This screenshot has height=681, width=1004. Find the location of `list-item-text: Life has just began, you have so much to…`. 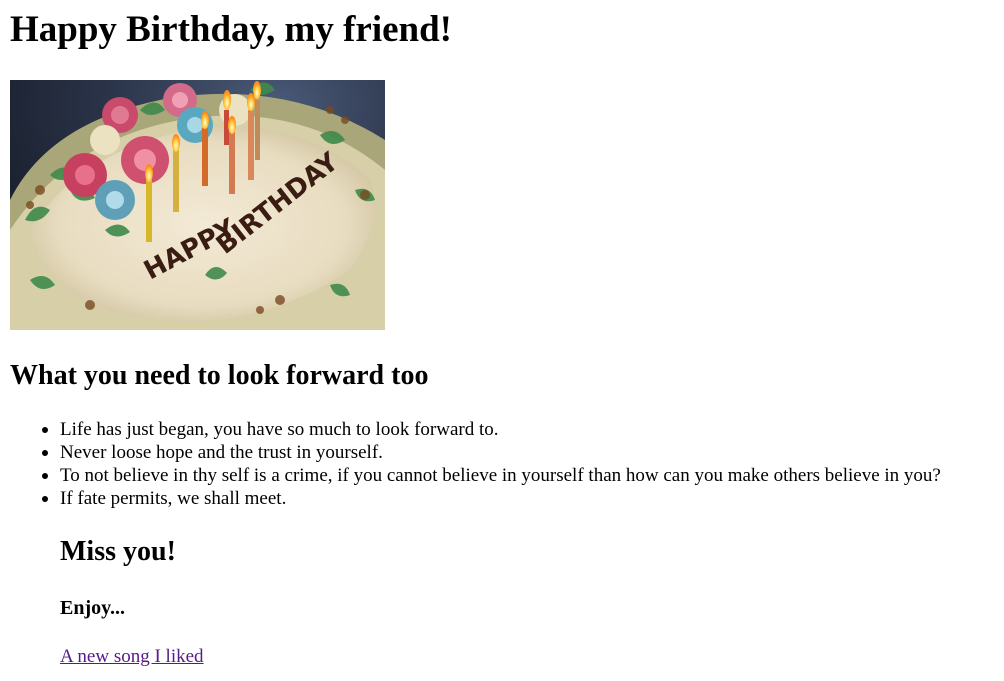

list-item-text: Life has just began, you have so much to… is located at coordinates (279, 429).